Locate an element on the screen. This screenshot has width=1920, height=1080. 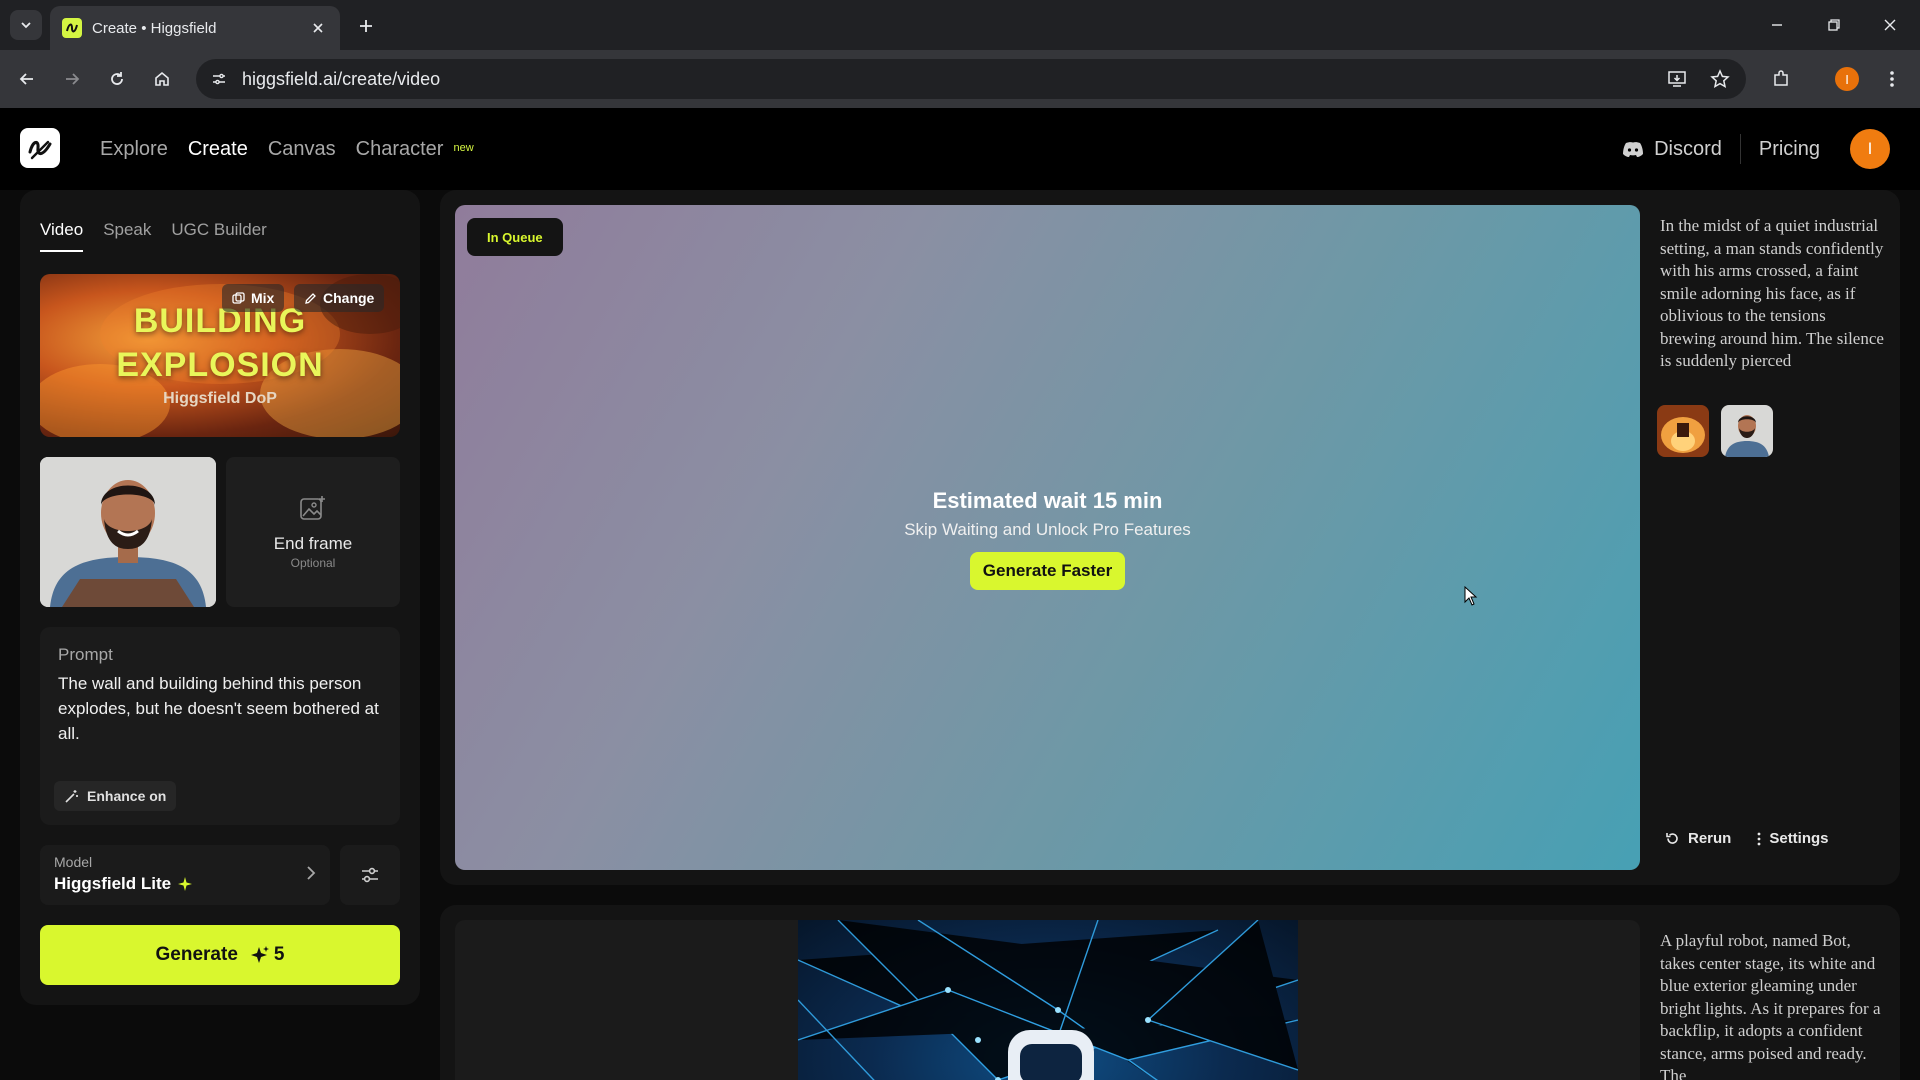
main-nav: Explore Create Canvas Character new is located at coordinates (287, 149).